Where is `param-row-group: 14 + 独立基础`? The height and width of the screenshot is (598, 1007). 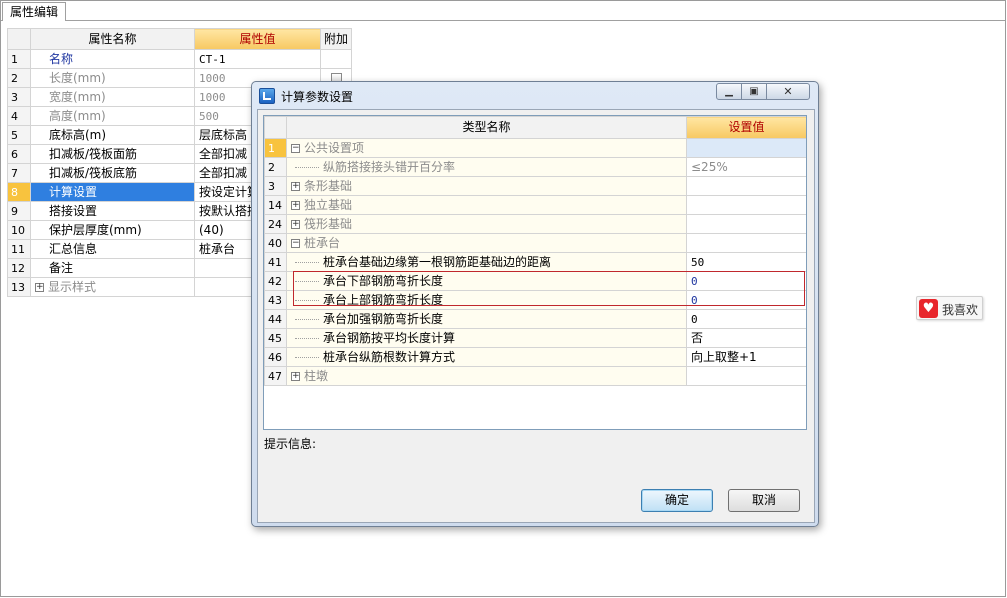
param-row-group: 14 + 独立基础 is located at coordinates (535, 205).